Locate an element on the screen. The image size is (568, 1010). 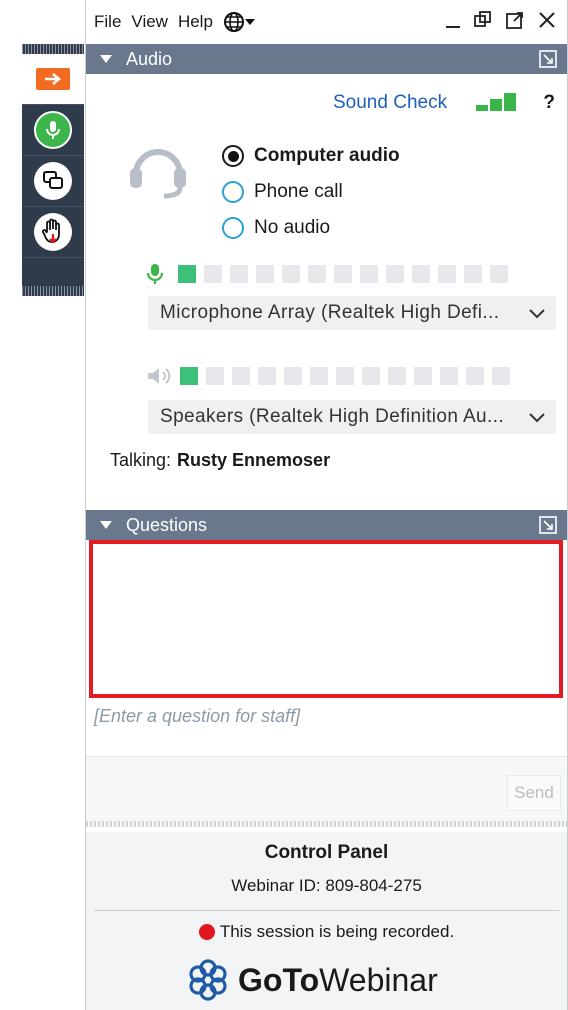
talking-label: Talking: is located at coordinates (141, 460).